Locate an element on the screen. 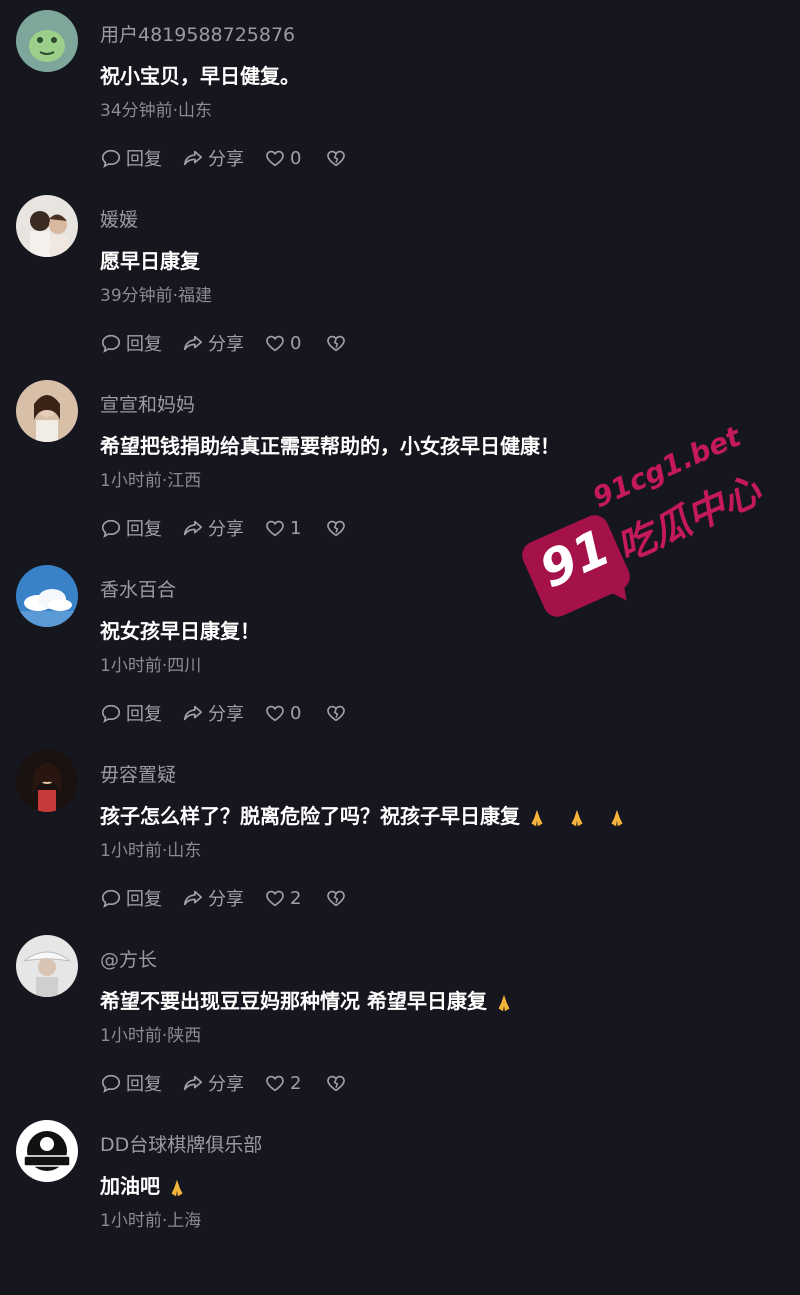  username: @方长 is located at coordinates (128, 958).